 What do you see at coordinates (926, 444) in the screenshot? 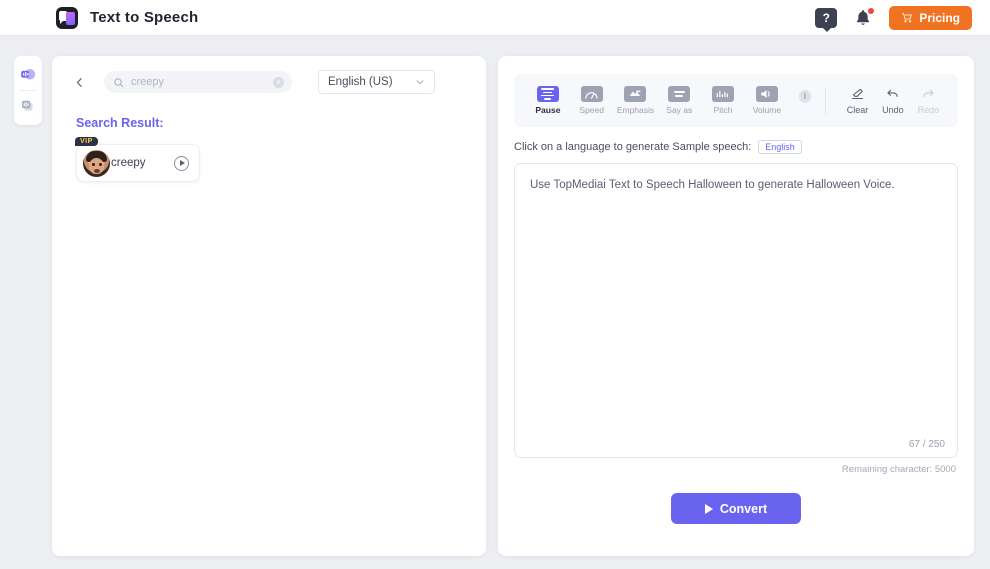
I see `character-count: 67 / 250` at bounding box center [926, 444].